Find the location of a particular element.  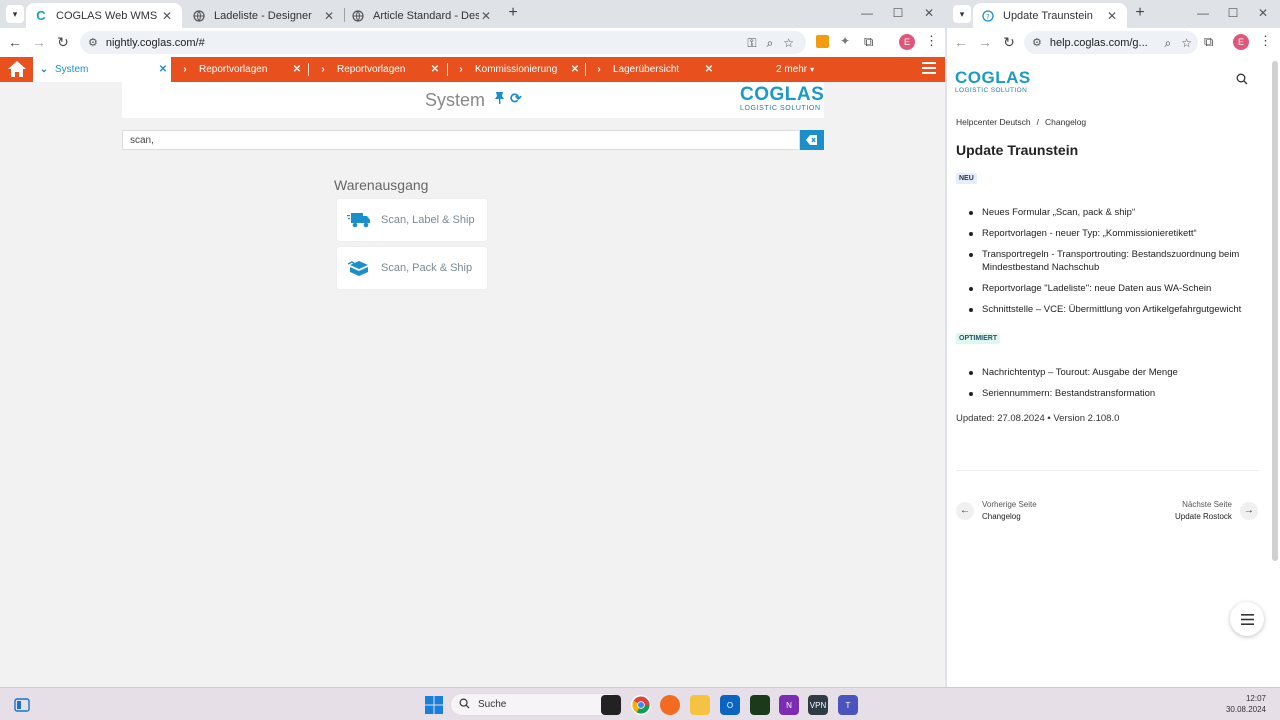

next-page-link: Nächste Seite Update Rostock → is located at coordinates (1216, 510).